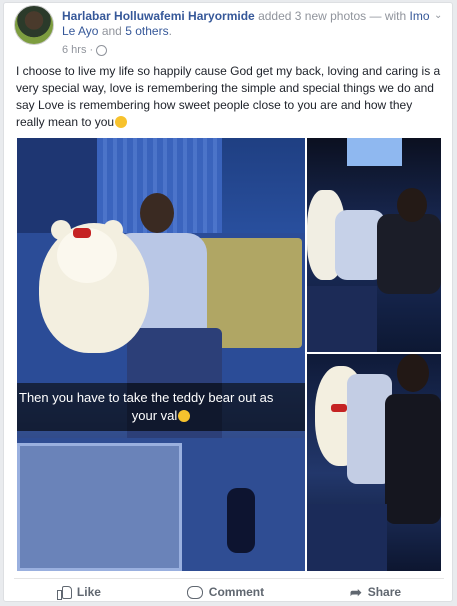 The height and width of the screenshot is (606, 457). What do you see at coordinates (158, 16) in the screenshot?
I see `author-name: Harlabar Holluwafemi Haryormide` at bounding box center [158, 16].